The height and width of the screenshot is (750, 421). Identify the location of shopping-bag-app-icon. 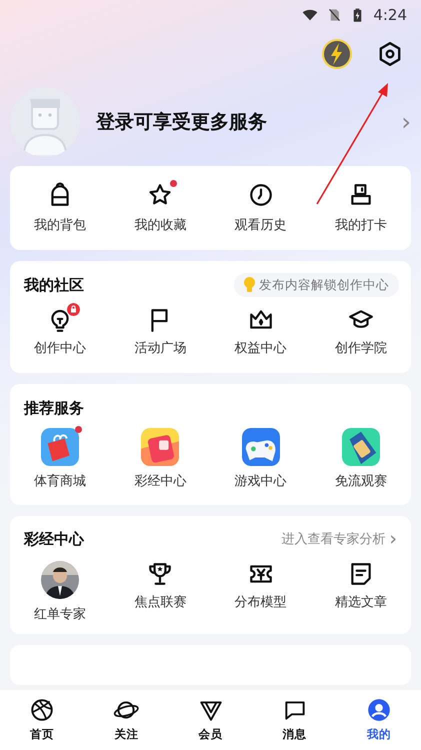
(60, 447).